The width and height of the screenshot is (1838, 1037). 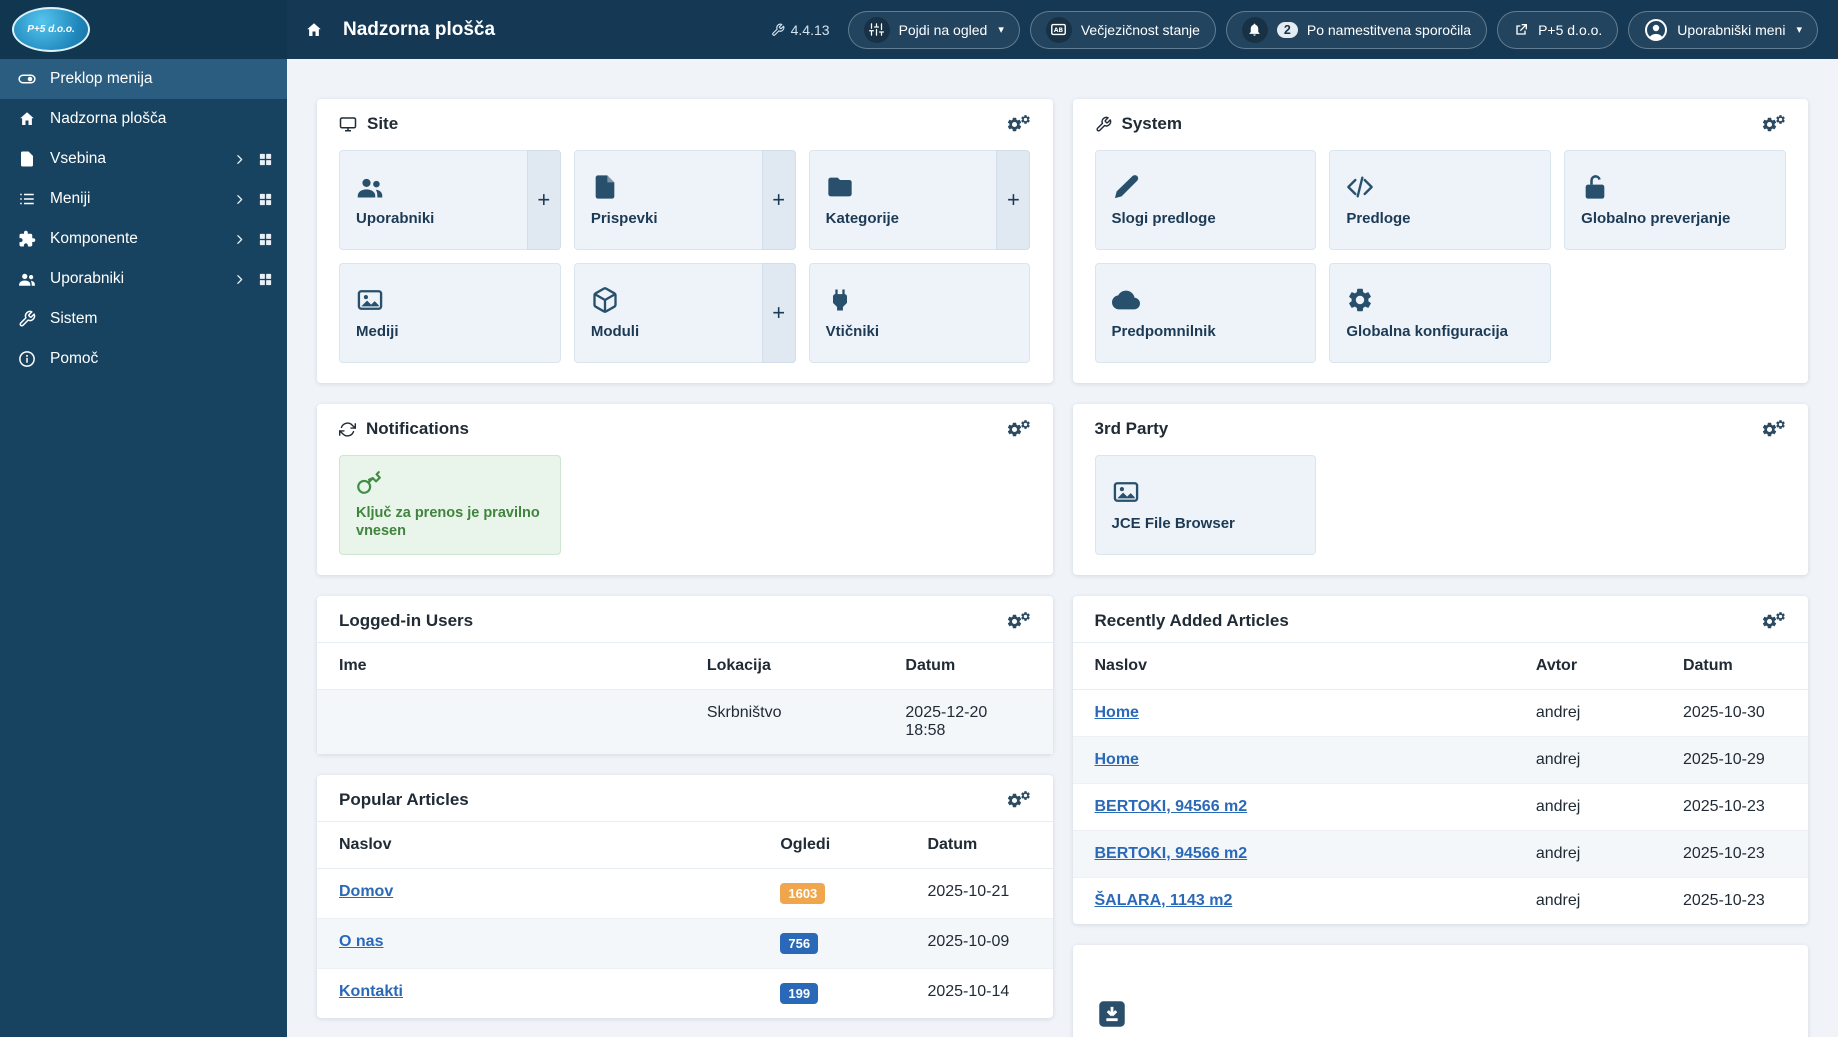 I want to click on add-module-button: +, so click(x=778, y=313).